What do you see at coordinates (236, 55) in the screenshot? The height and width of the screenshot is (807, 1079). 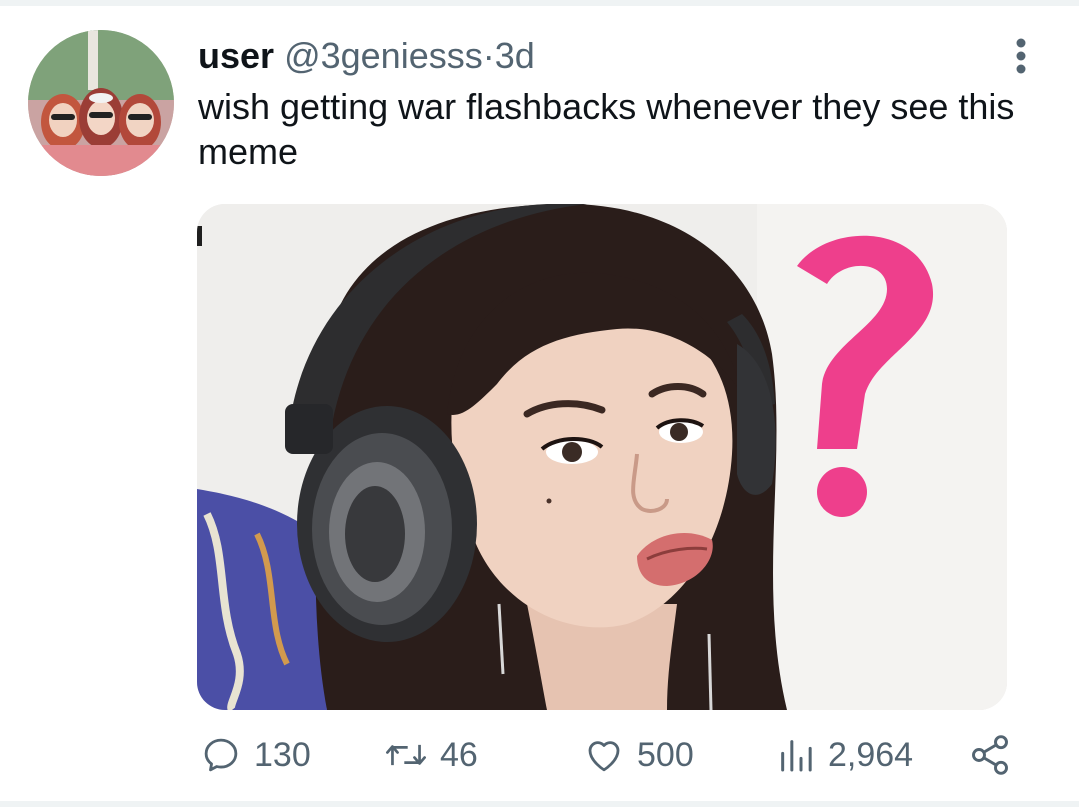 I see `display-name: user` at bounding box center [236, 55].